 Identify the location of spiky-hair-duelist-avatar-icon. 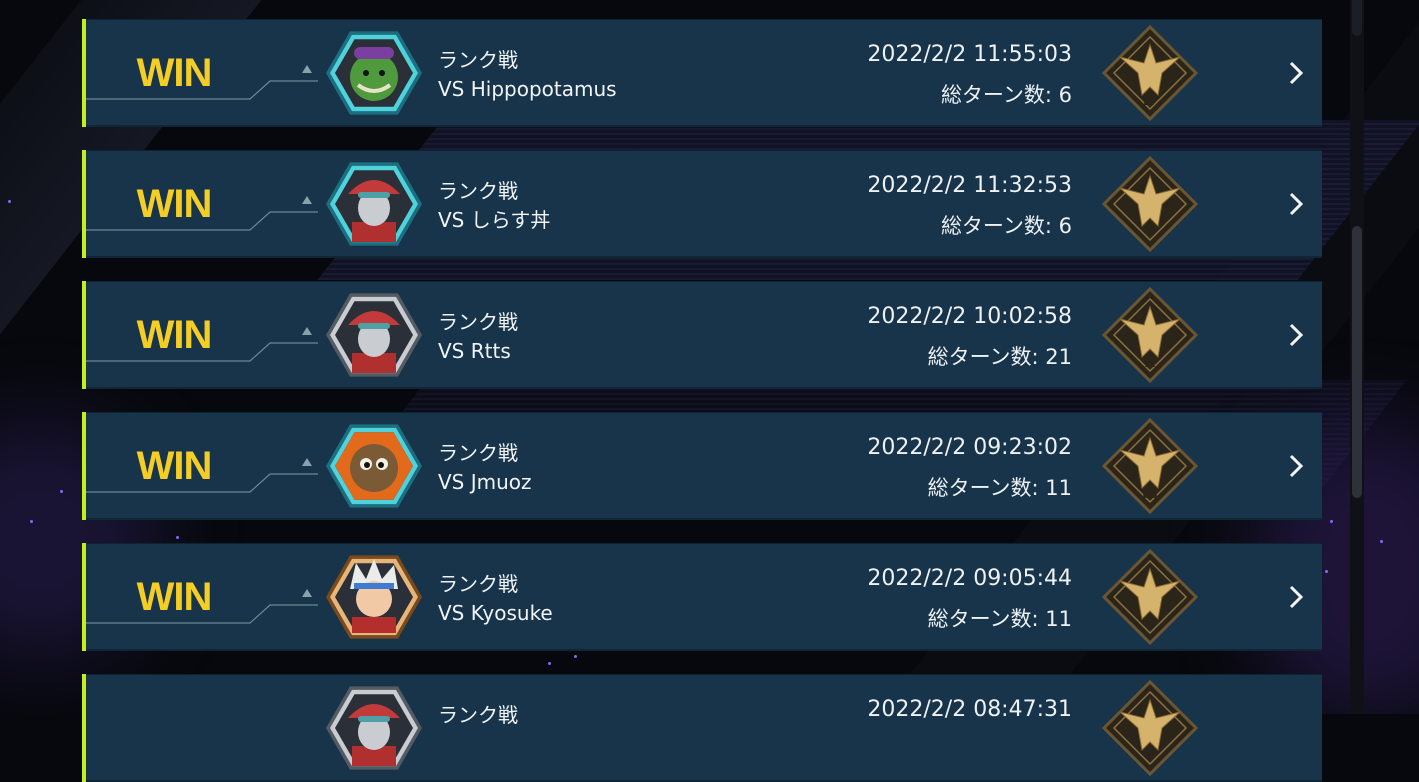
(374, 597).